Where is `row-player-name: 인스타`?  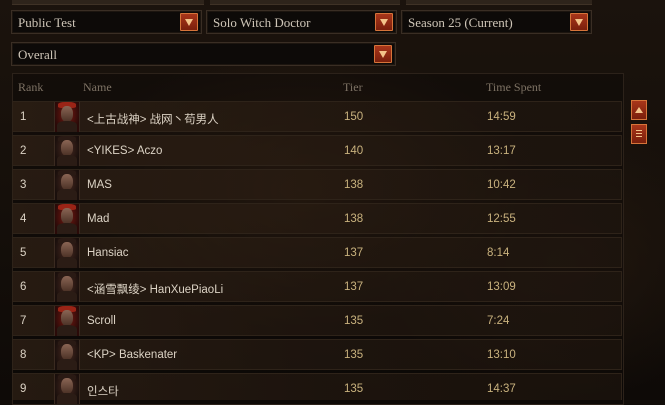 row-player-name: 인스타 is located at coordinates (103, 391).